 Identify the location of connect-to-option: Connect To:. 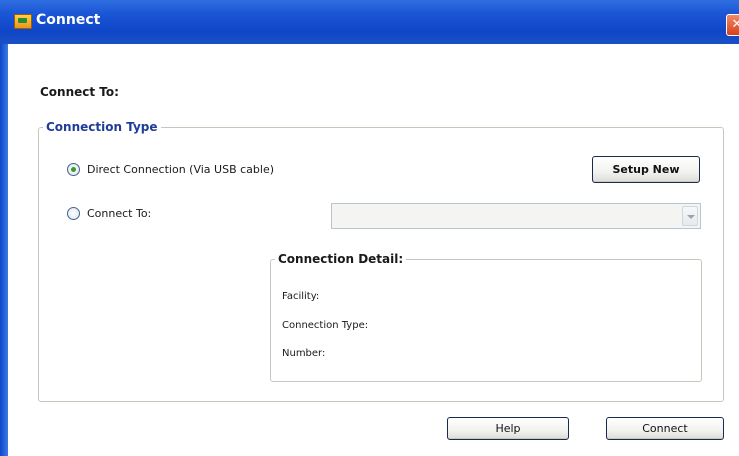
(109, 213).